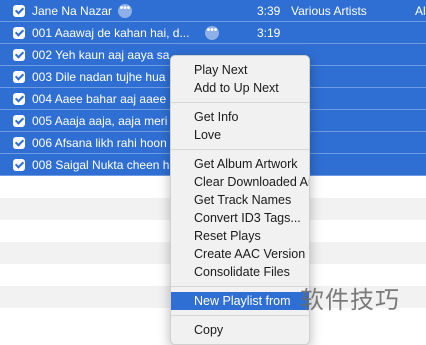 The image size is (426, 345). Describe the element at coordinates (240, 88) in the screenshot. I see `menu-item-add-to-up-next: Add to Up Next` at that location.